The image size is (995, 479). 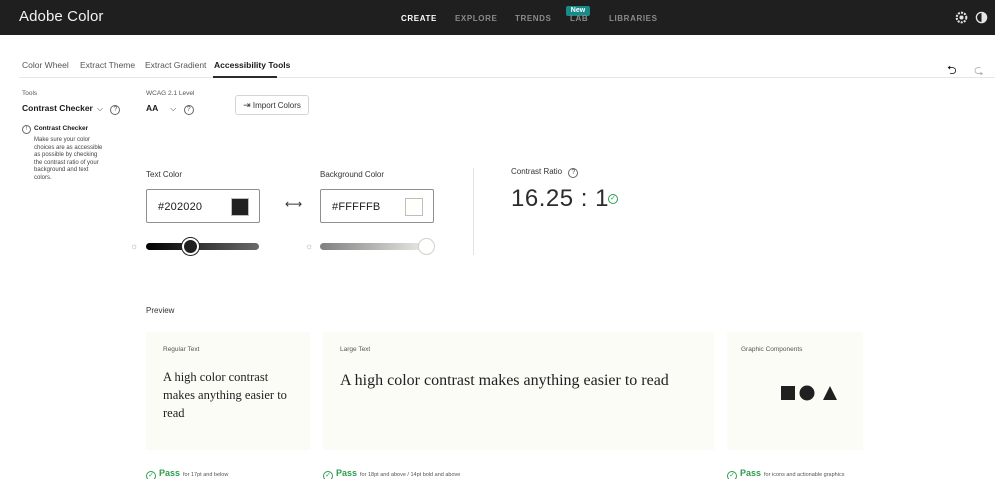 What do you see at coordinates (560, 198) in the screenshot?
I see `contrast-ratio-value: 16.25 : 1` at bounding box center [560, 198].